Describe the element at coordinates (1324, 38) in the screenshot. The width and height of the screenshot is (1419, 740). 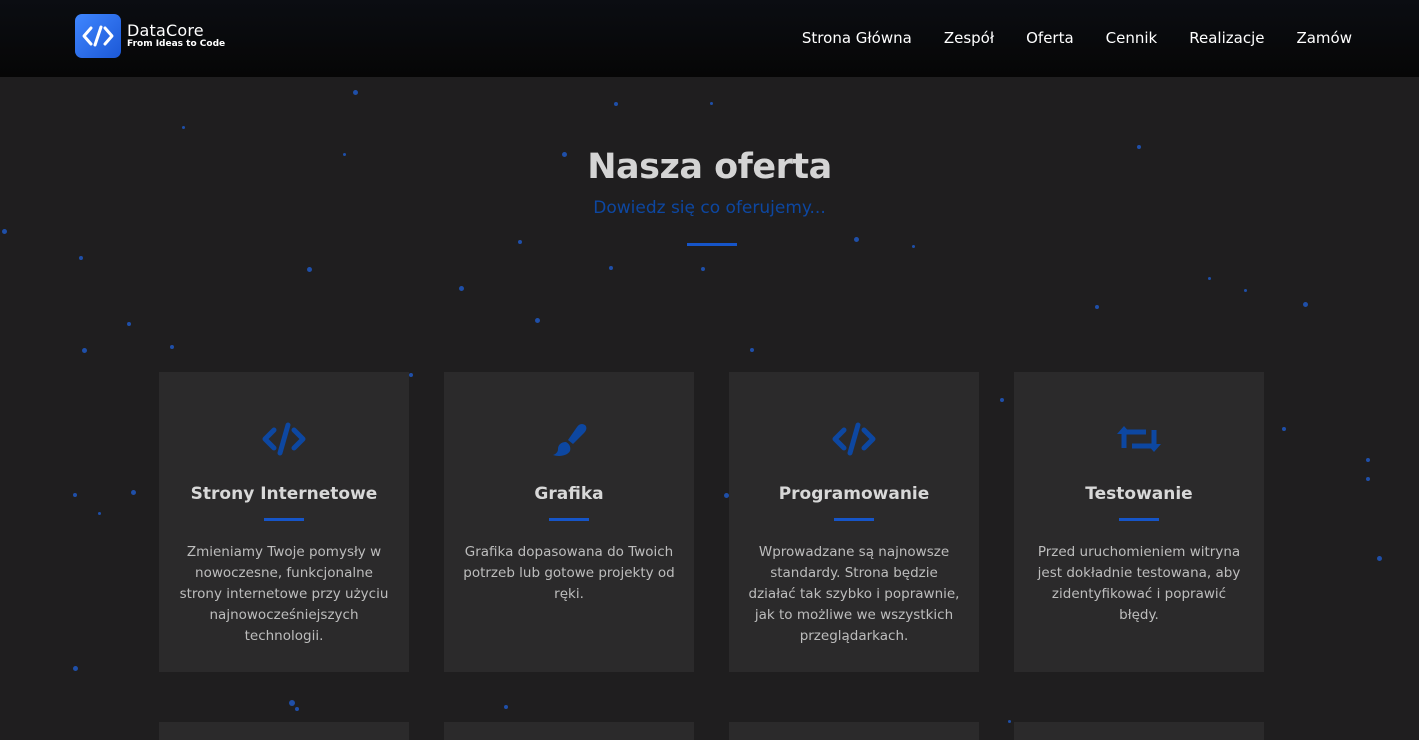
I see `nav-order: Zamów` at that location.